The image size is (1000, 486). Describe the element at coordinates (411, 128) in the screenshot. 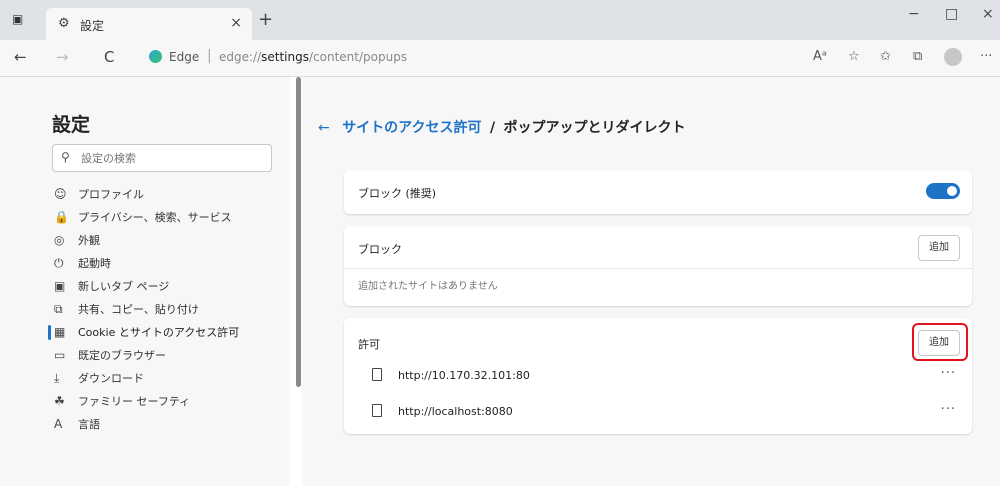

I see `breadcrumb-link: サイトのアクセス許可` at that location.